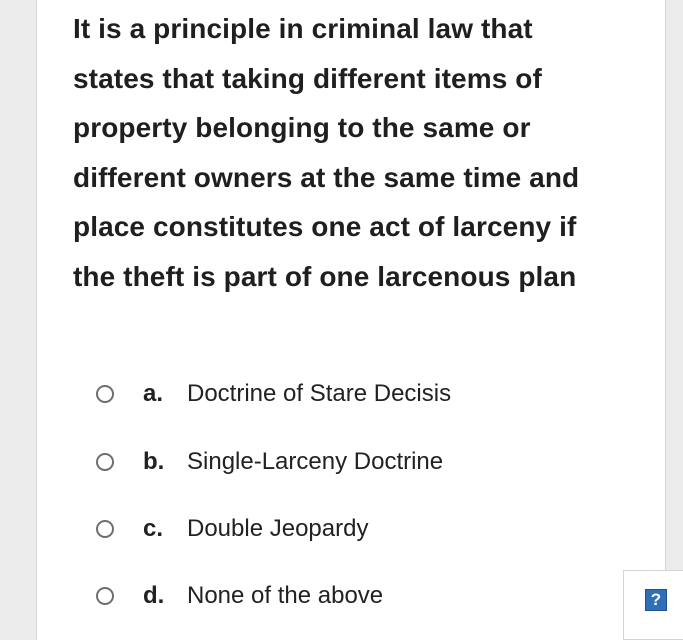 This screenshot has width=683, height=640. What do you see at coordinates (319, 393) in the screenshot?
I see `option-text: Doctrine of Stare Decisis` at bounding box center [319, 393].